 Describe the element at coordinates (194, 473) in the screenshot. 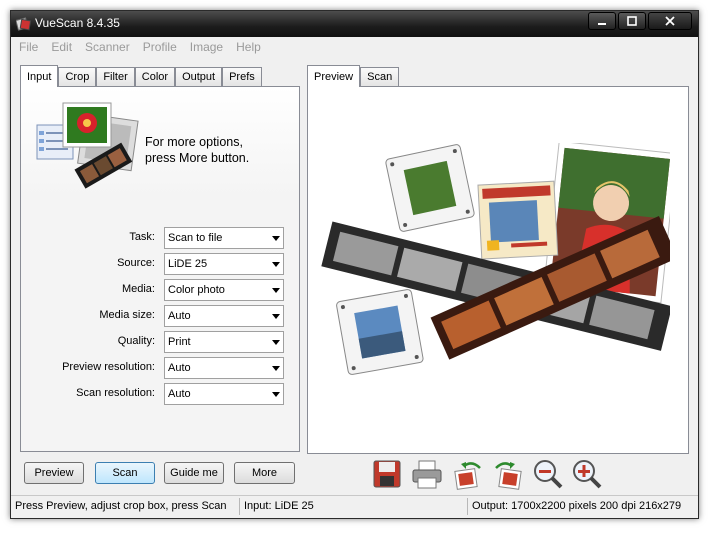

I see `guide-me-button: Guide me` at that location.